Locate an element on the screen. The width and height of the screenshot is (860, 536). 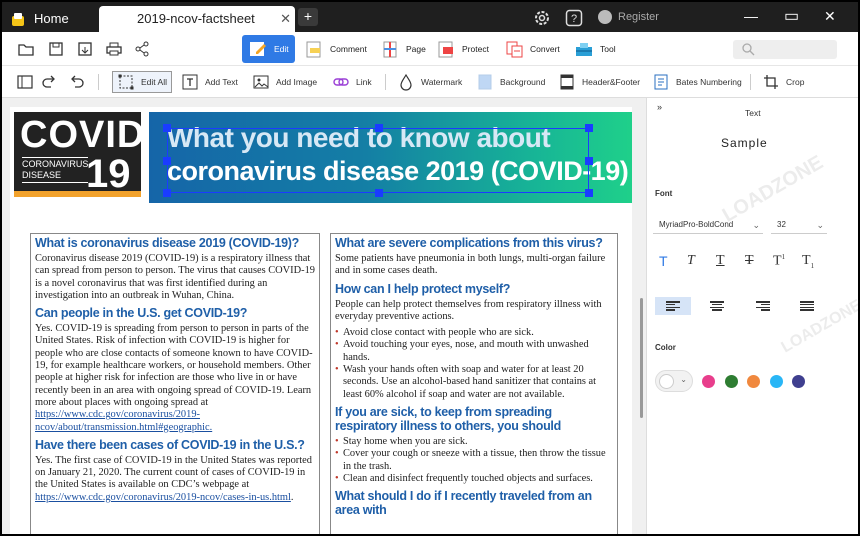
bates-numbering-label: Bates Numbering is located at coordinates (709, 82).